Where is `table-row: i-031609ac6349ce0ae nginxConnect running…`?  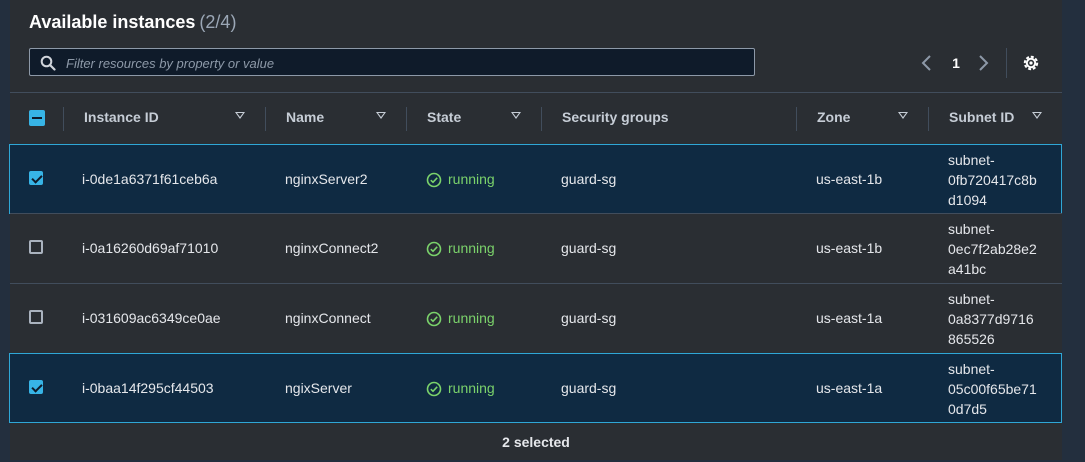 table-row: i-031609ac6349ce0ae nginxConnect running… is located at coordinates (536, 318).